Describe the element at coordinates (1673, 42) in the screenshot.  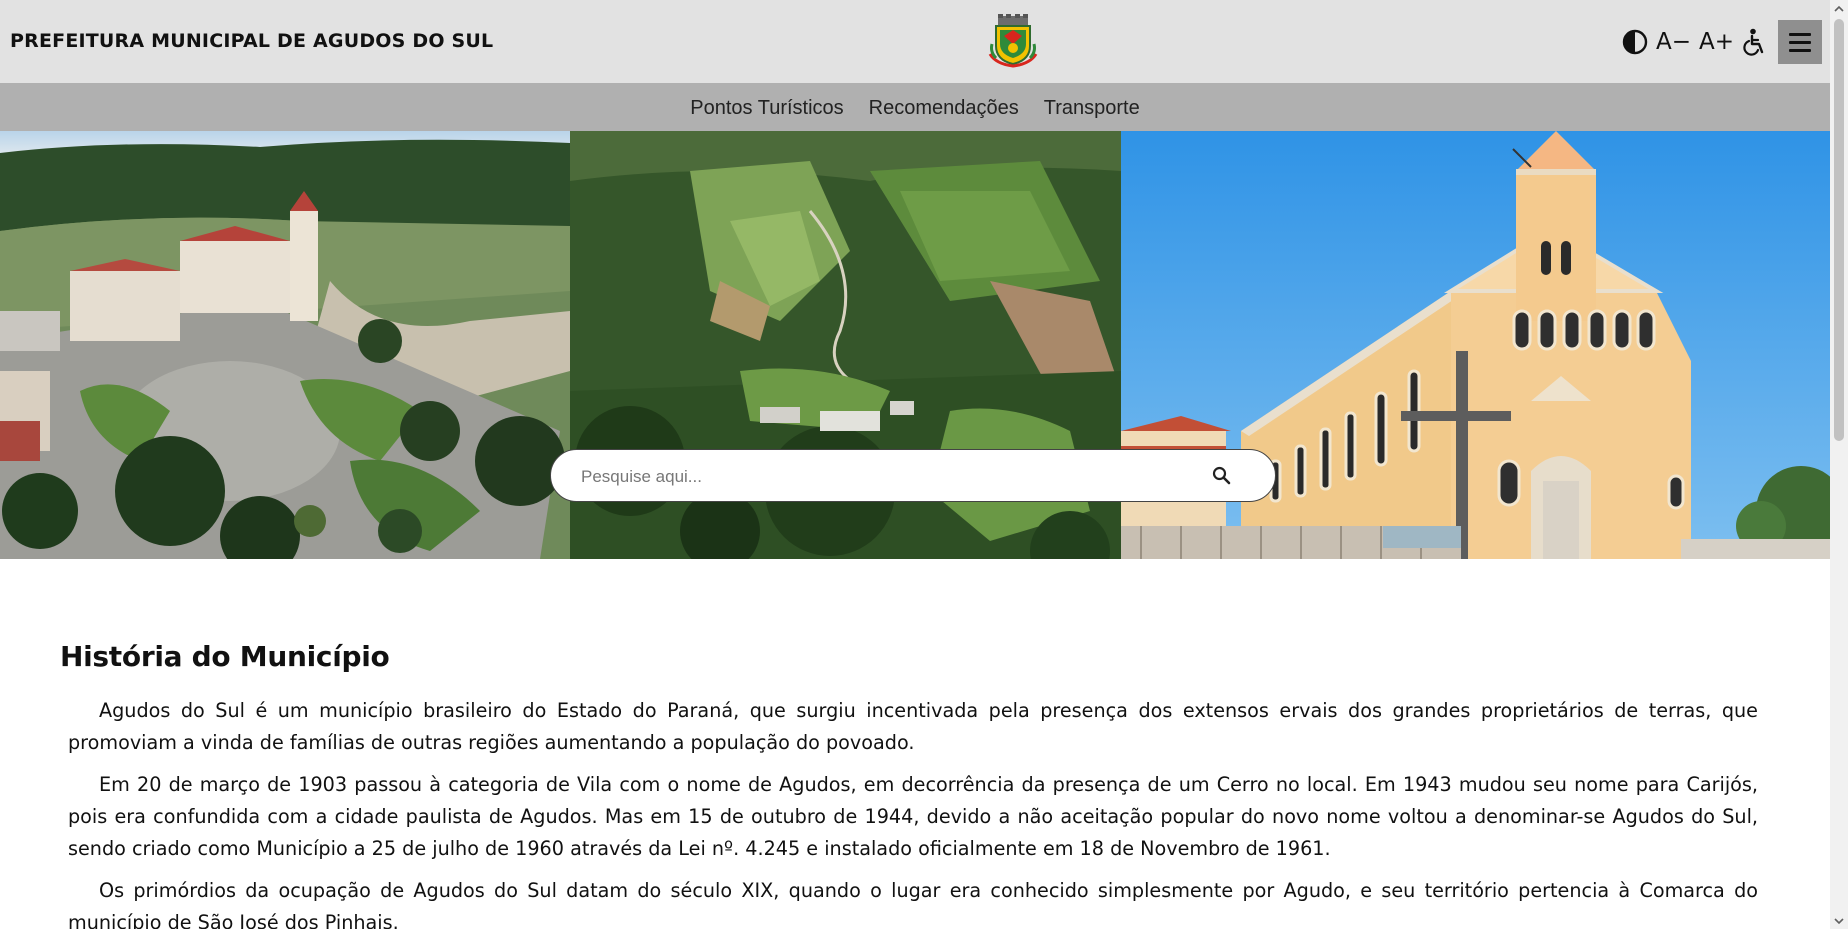
I see `font-decrease-button: A−` at that location.